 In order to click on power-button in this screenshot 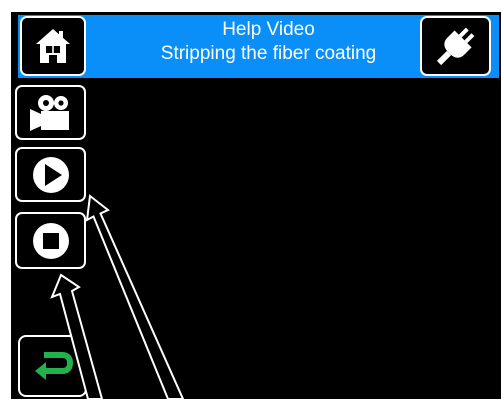, I will do `click(455, 46)`.